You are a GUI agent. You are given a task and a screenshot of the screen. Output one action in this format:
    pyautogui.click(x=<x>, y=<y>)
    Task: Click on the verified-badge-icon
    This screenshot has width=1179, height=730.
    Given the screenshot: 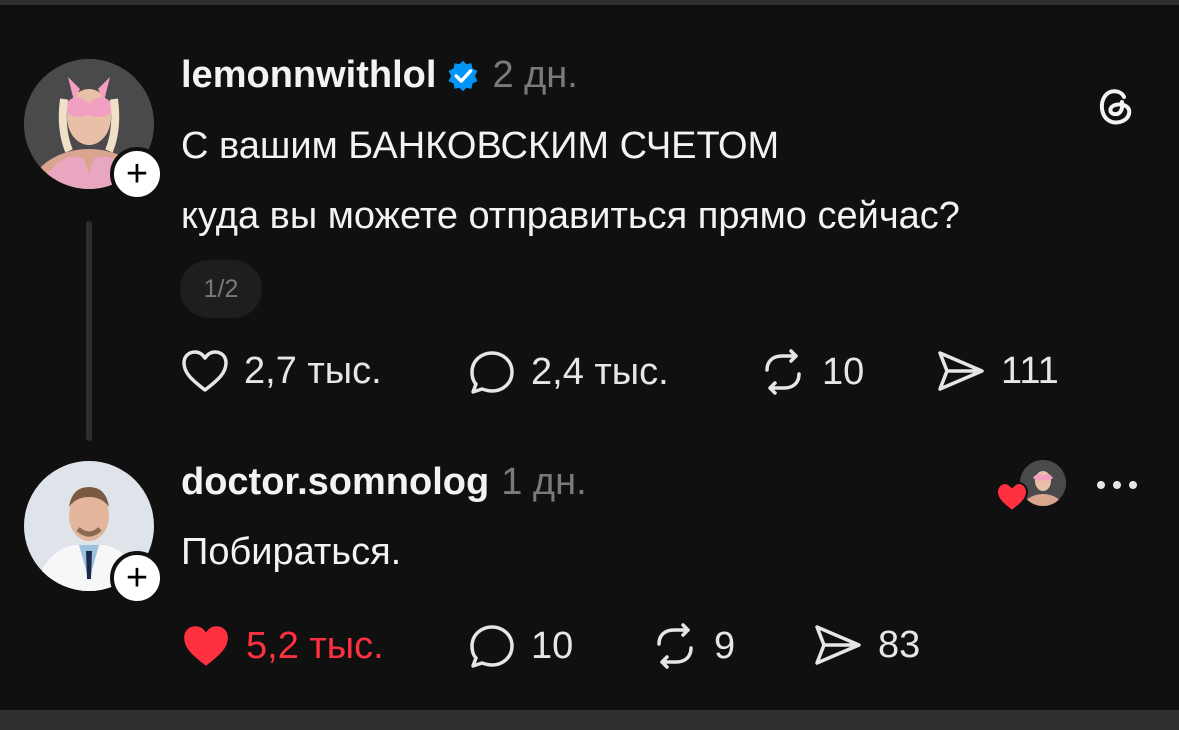 What is the action you would take?
    pyautogui.click(x=463, y=75)
    